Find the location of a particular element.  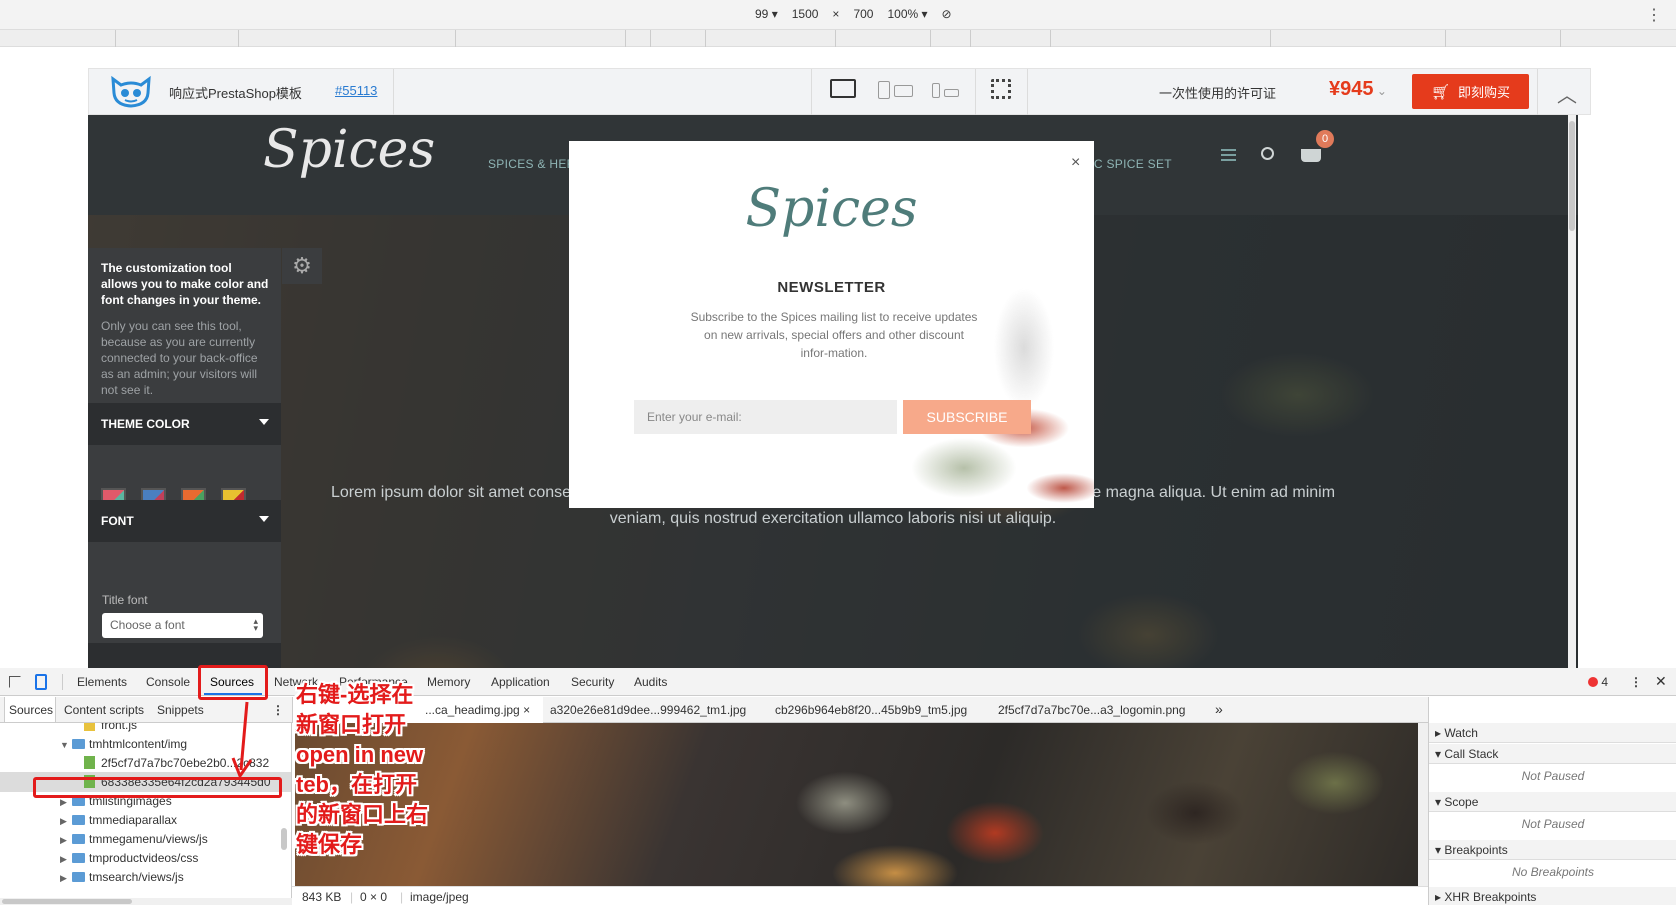

tree-item: ▶ tmmegamenu/views/js is located at coordinates (145, 839).